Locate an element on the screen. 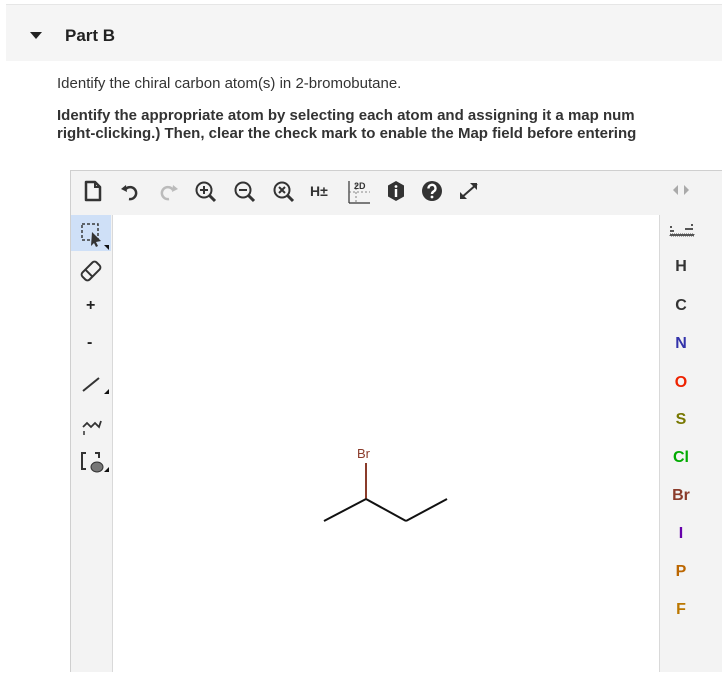 This screenshot has width=722, height=677. undo-icon is located at coordinates (131, 192).